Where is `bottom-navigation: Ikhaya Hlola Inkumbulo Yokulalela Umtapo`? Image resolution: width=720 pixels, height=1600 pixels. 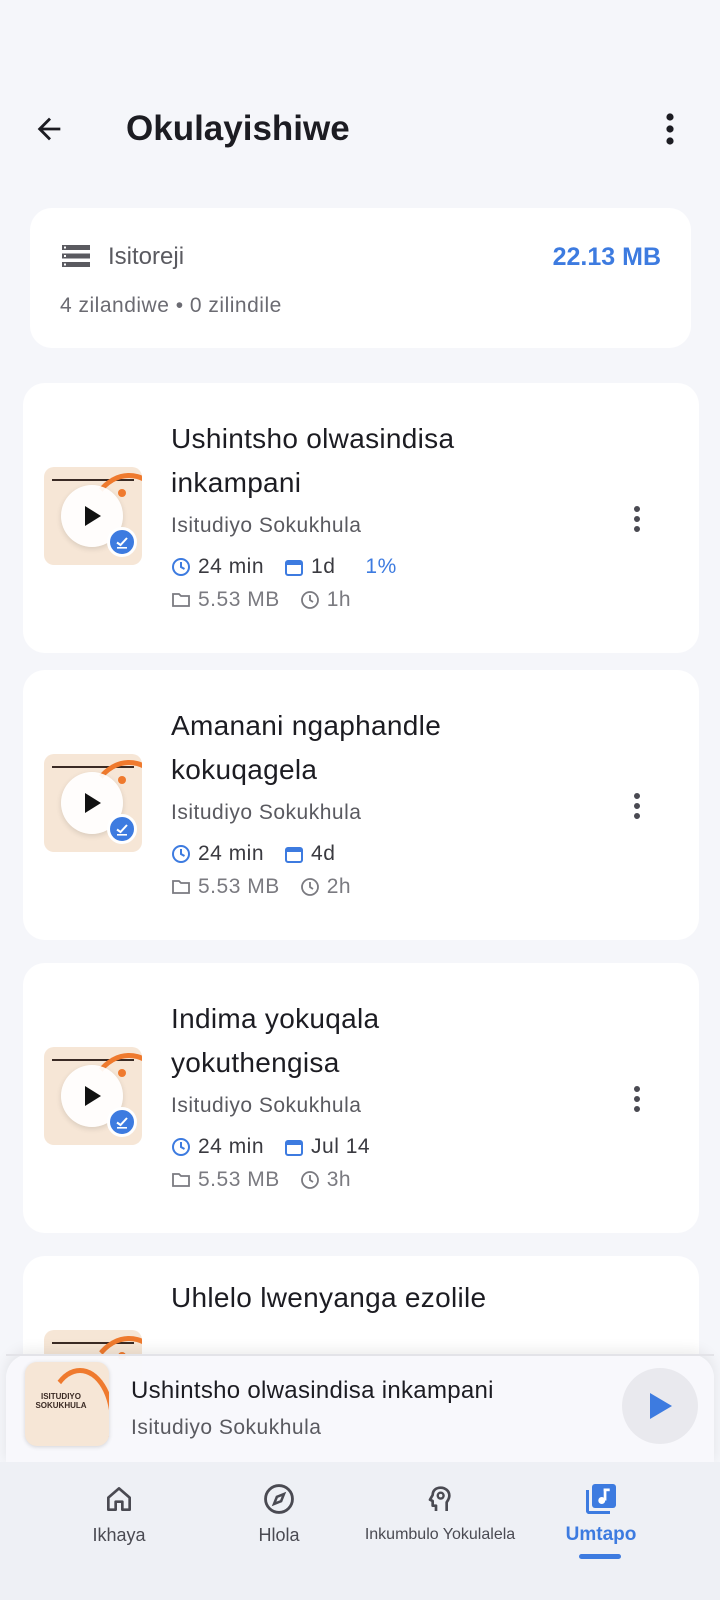 bottom-navigation: Ikhaya Hlola Inkumbulo Yokulalela Umtapo is located at coordinates (360, 1531).